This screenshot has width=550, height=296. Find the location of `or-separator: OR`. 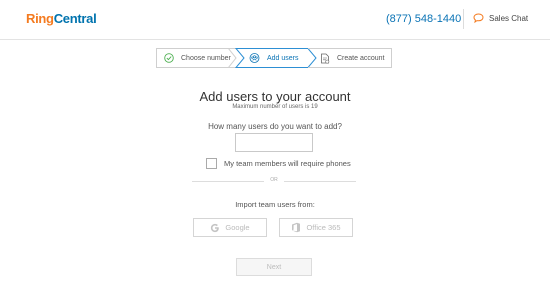

or-separator: OR is located at coordinates (274, 181).